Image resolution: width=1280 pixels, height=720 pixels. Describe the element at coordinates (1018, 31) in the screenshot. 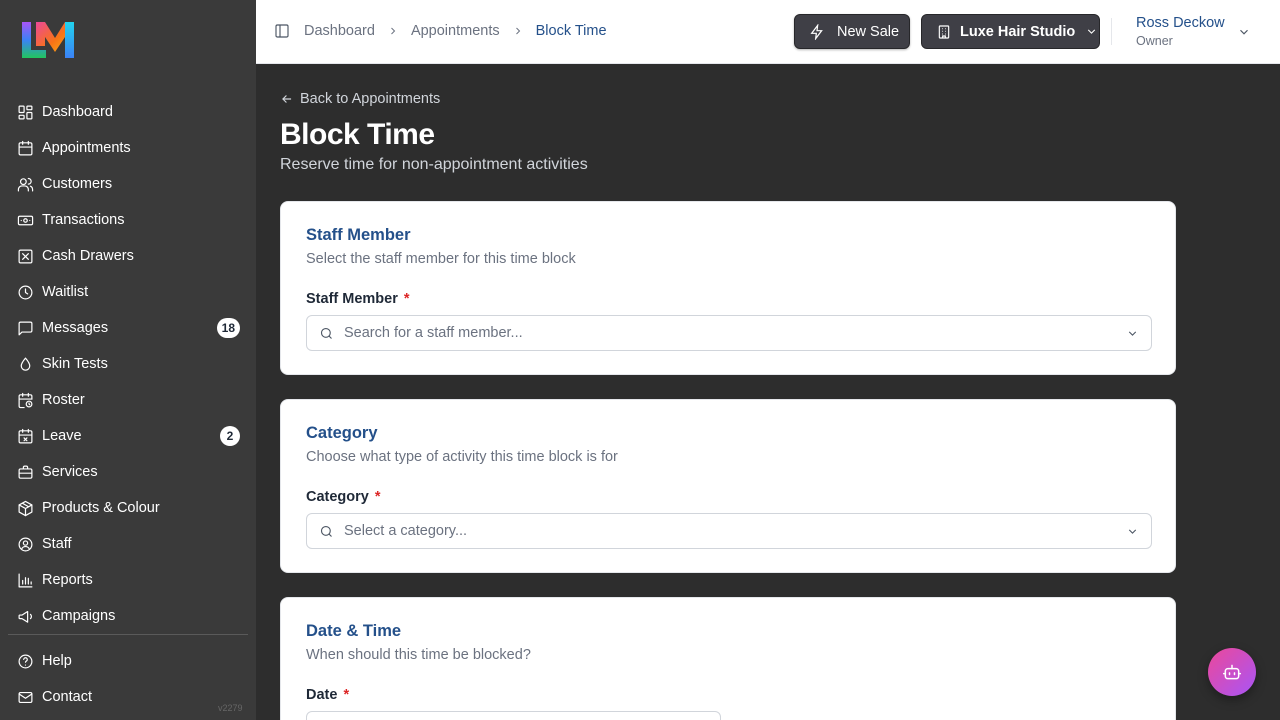

I see `studio-label: Luxe Hair Studio` at that location.